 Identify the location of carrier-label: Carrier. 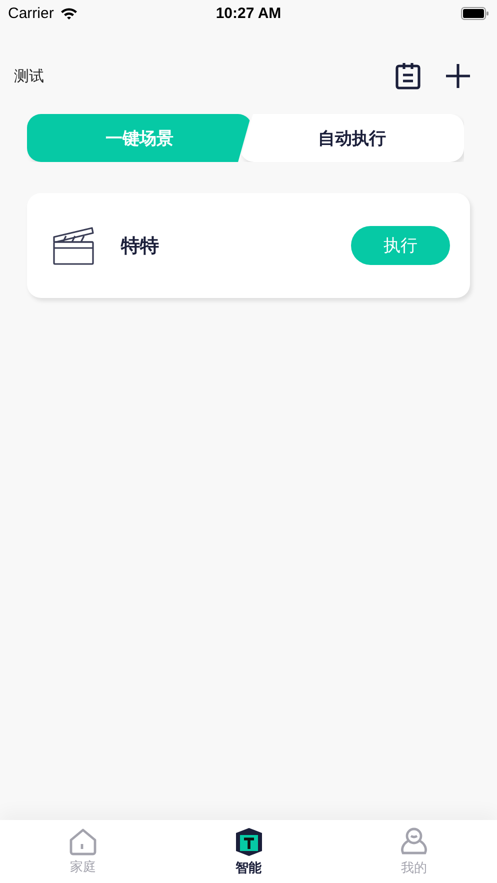
(31, 13).